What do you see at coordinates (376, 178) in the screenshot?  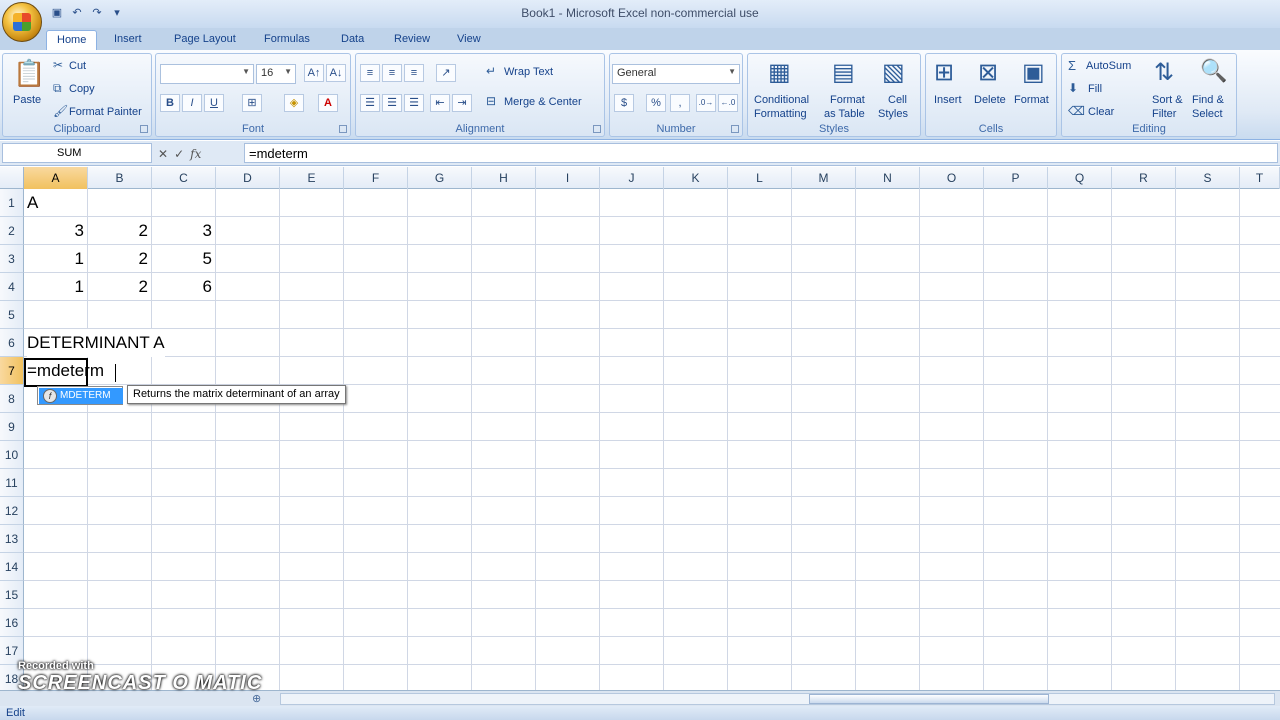 I see `column-header-f: F` at bounding box center [376, 178].